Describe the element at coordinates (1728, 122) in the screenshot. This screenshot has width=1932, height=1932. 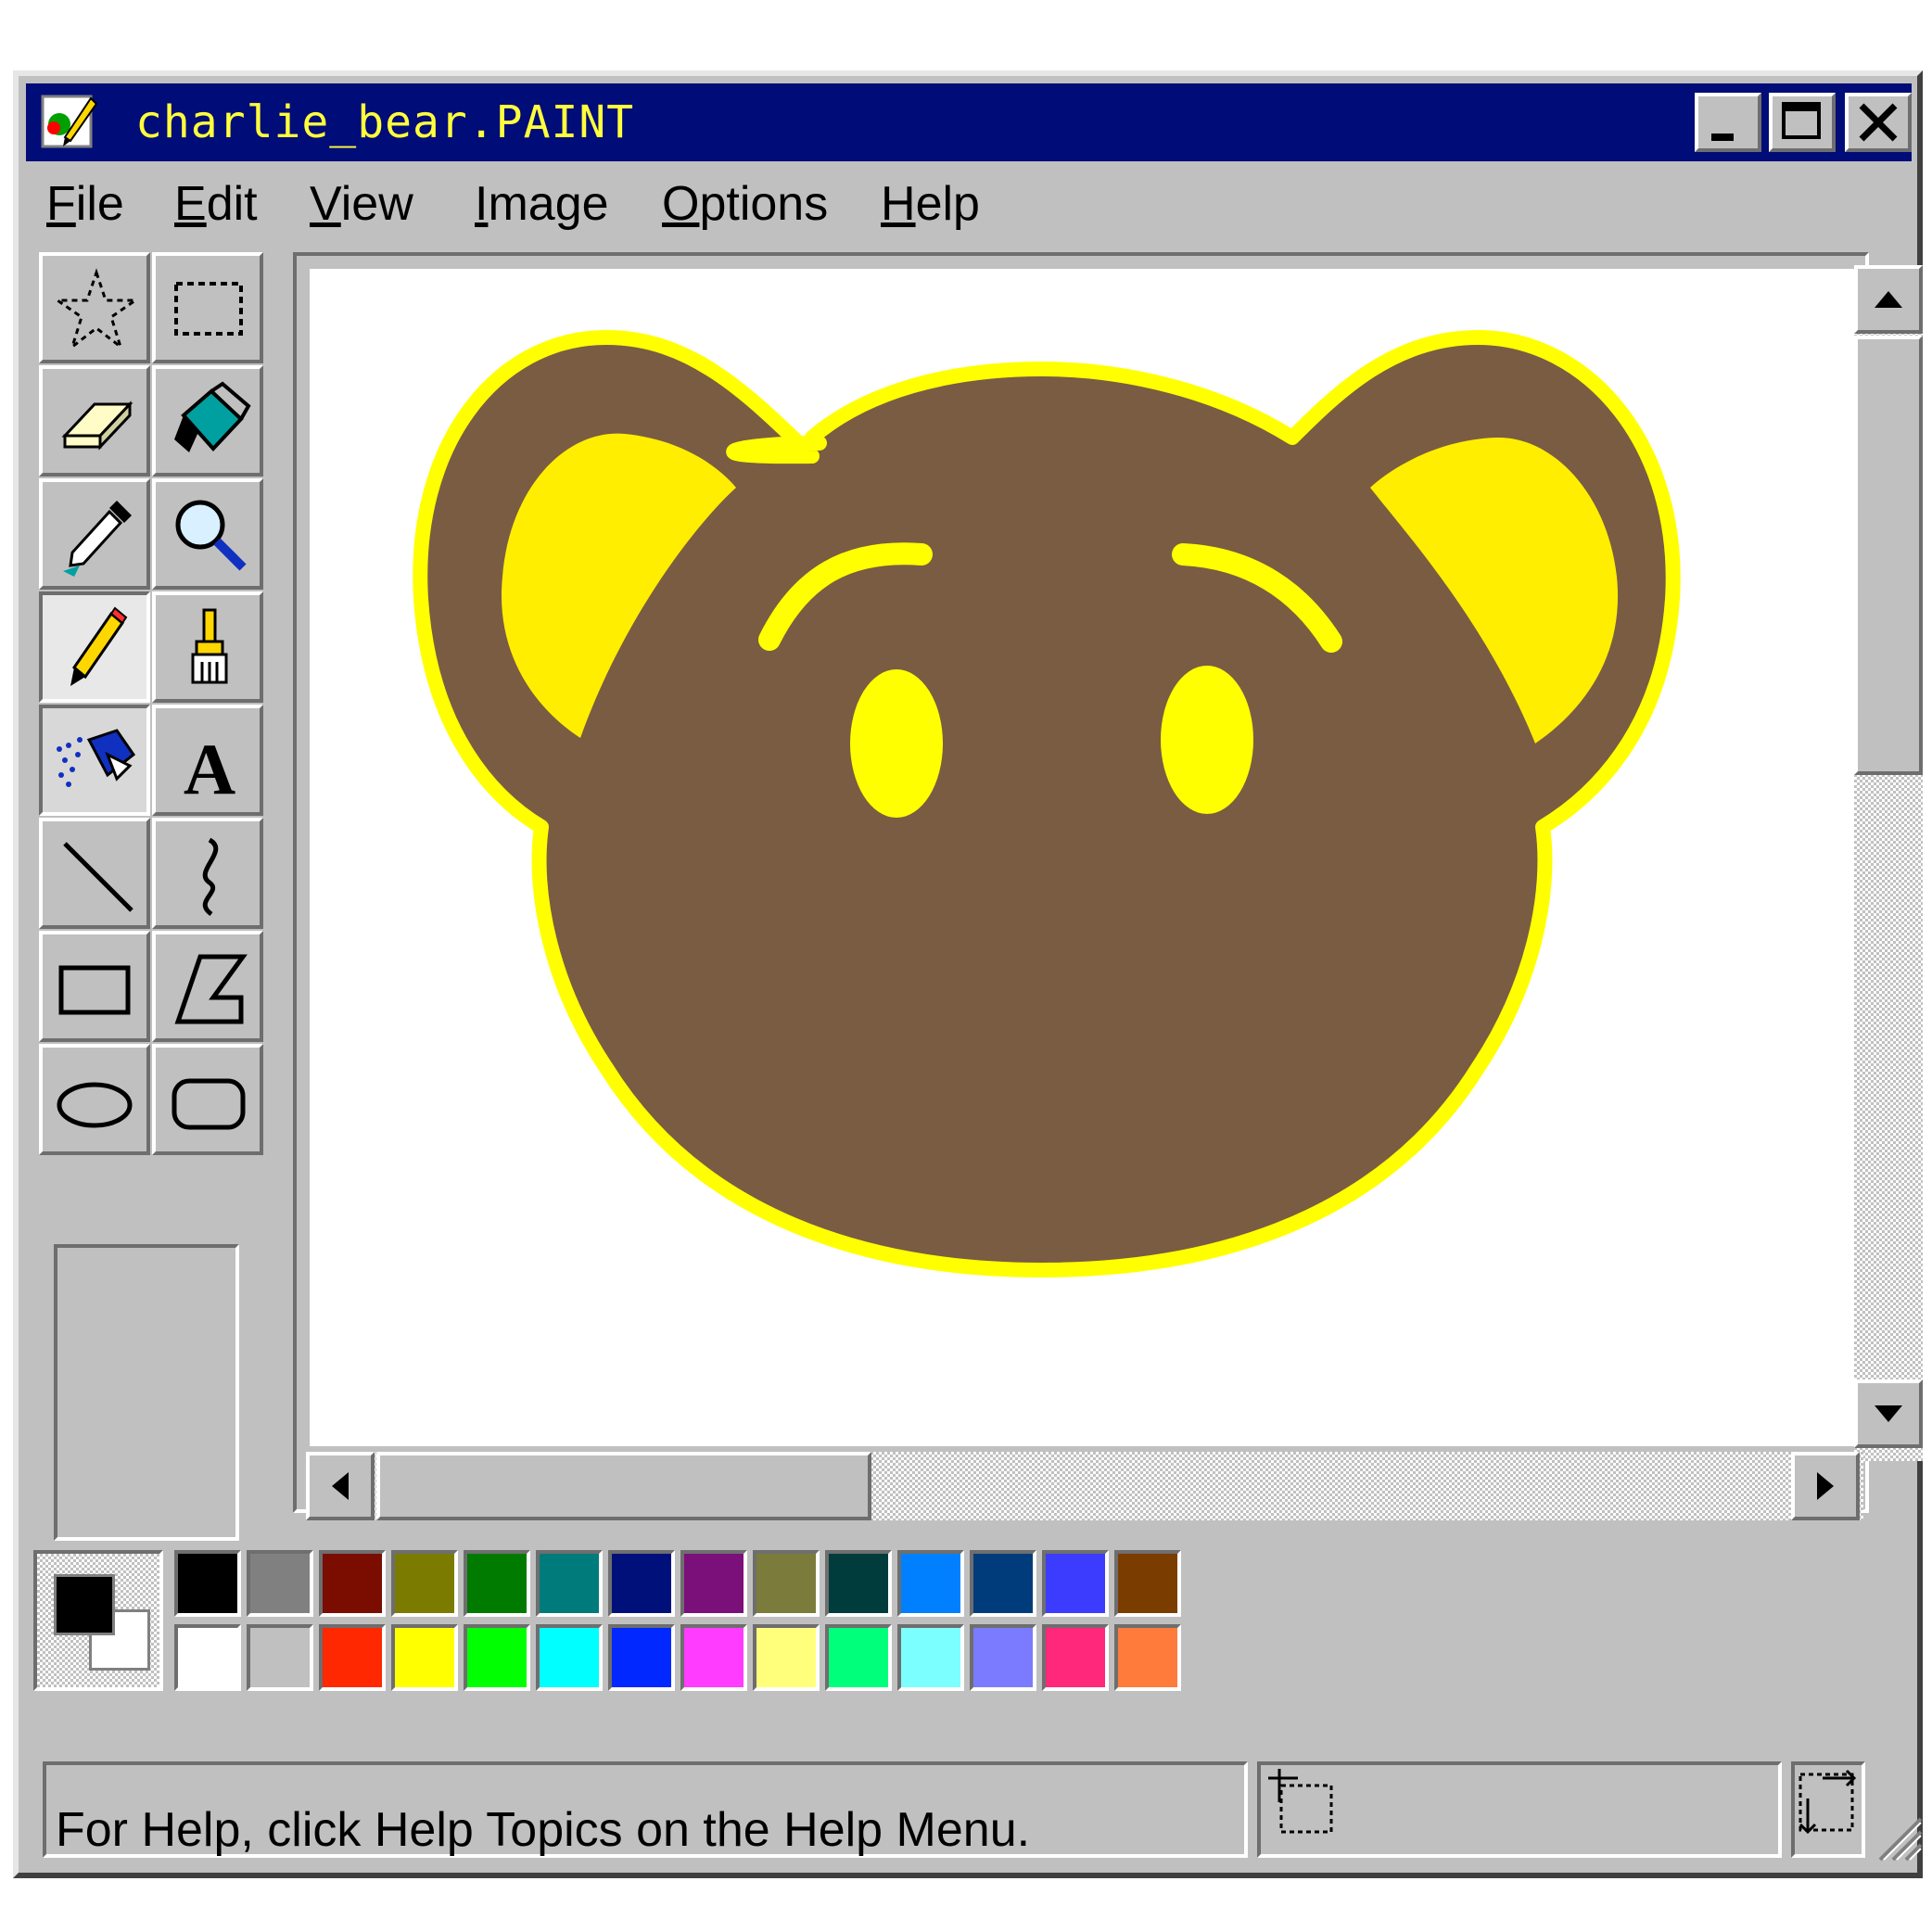
I see `minimize-button` at that location.